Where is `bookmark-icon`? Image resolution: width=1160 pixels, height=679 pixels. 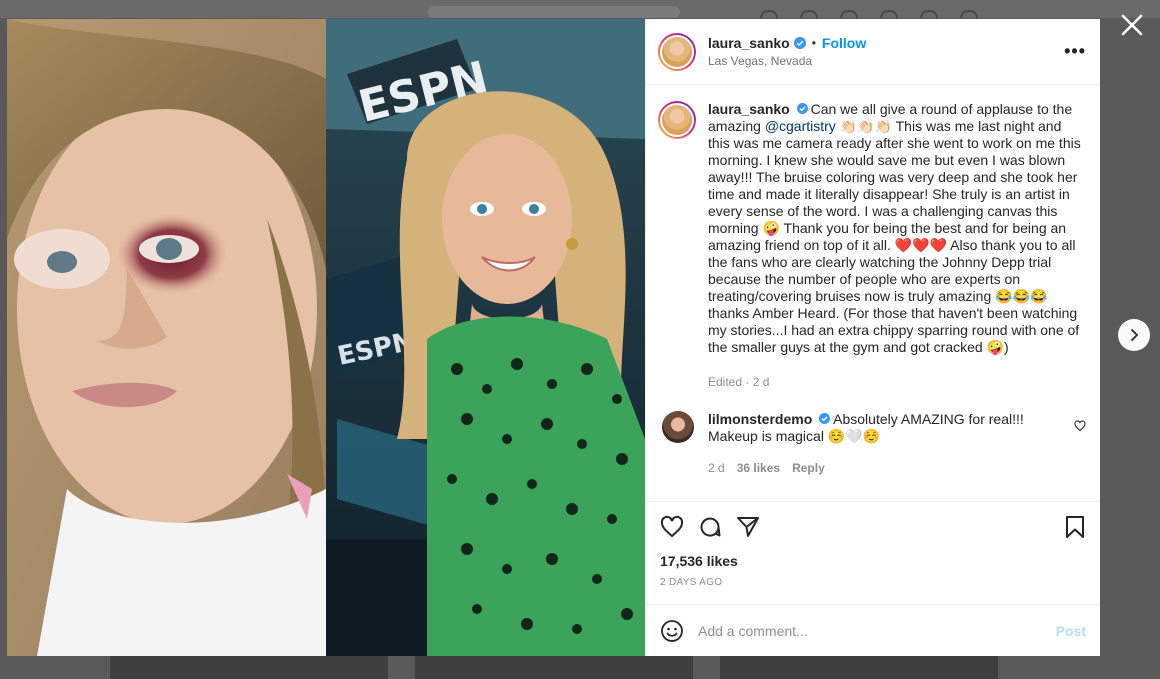
bookmark-icon is located at coordinates (1075, 527).